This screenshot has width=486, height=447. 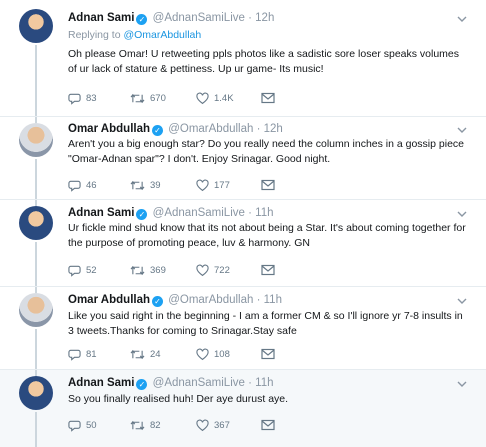 I want to click on reply-button: 50, so click(x=82, y=425).